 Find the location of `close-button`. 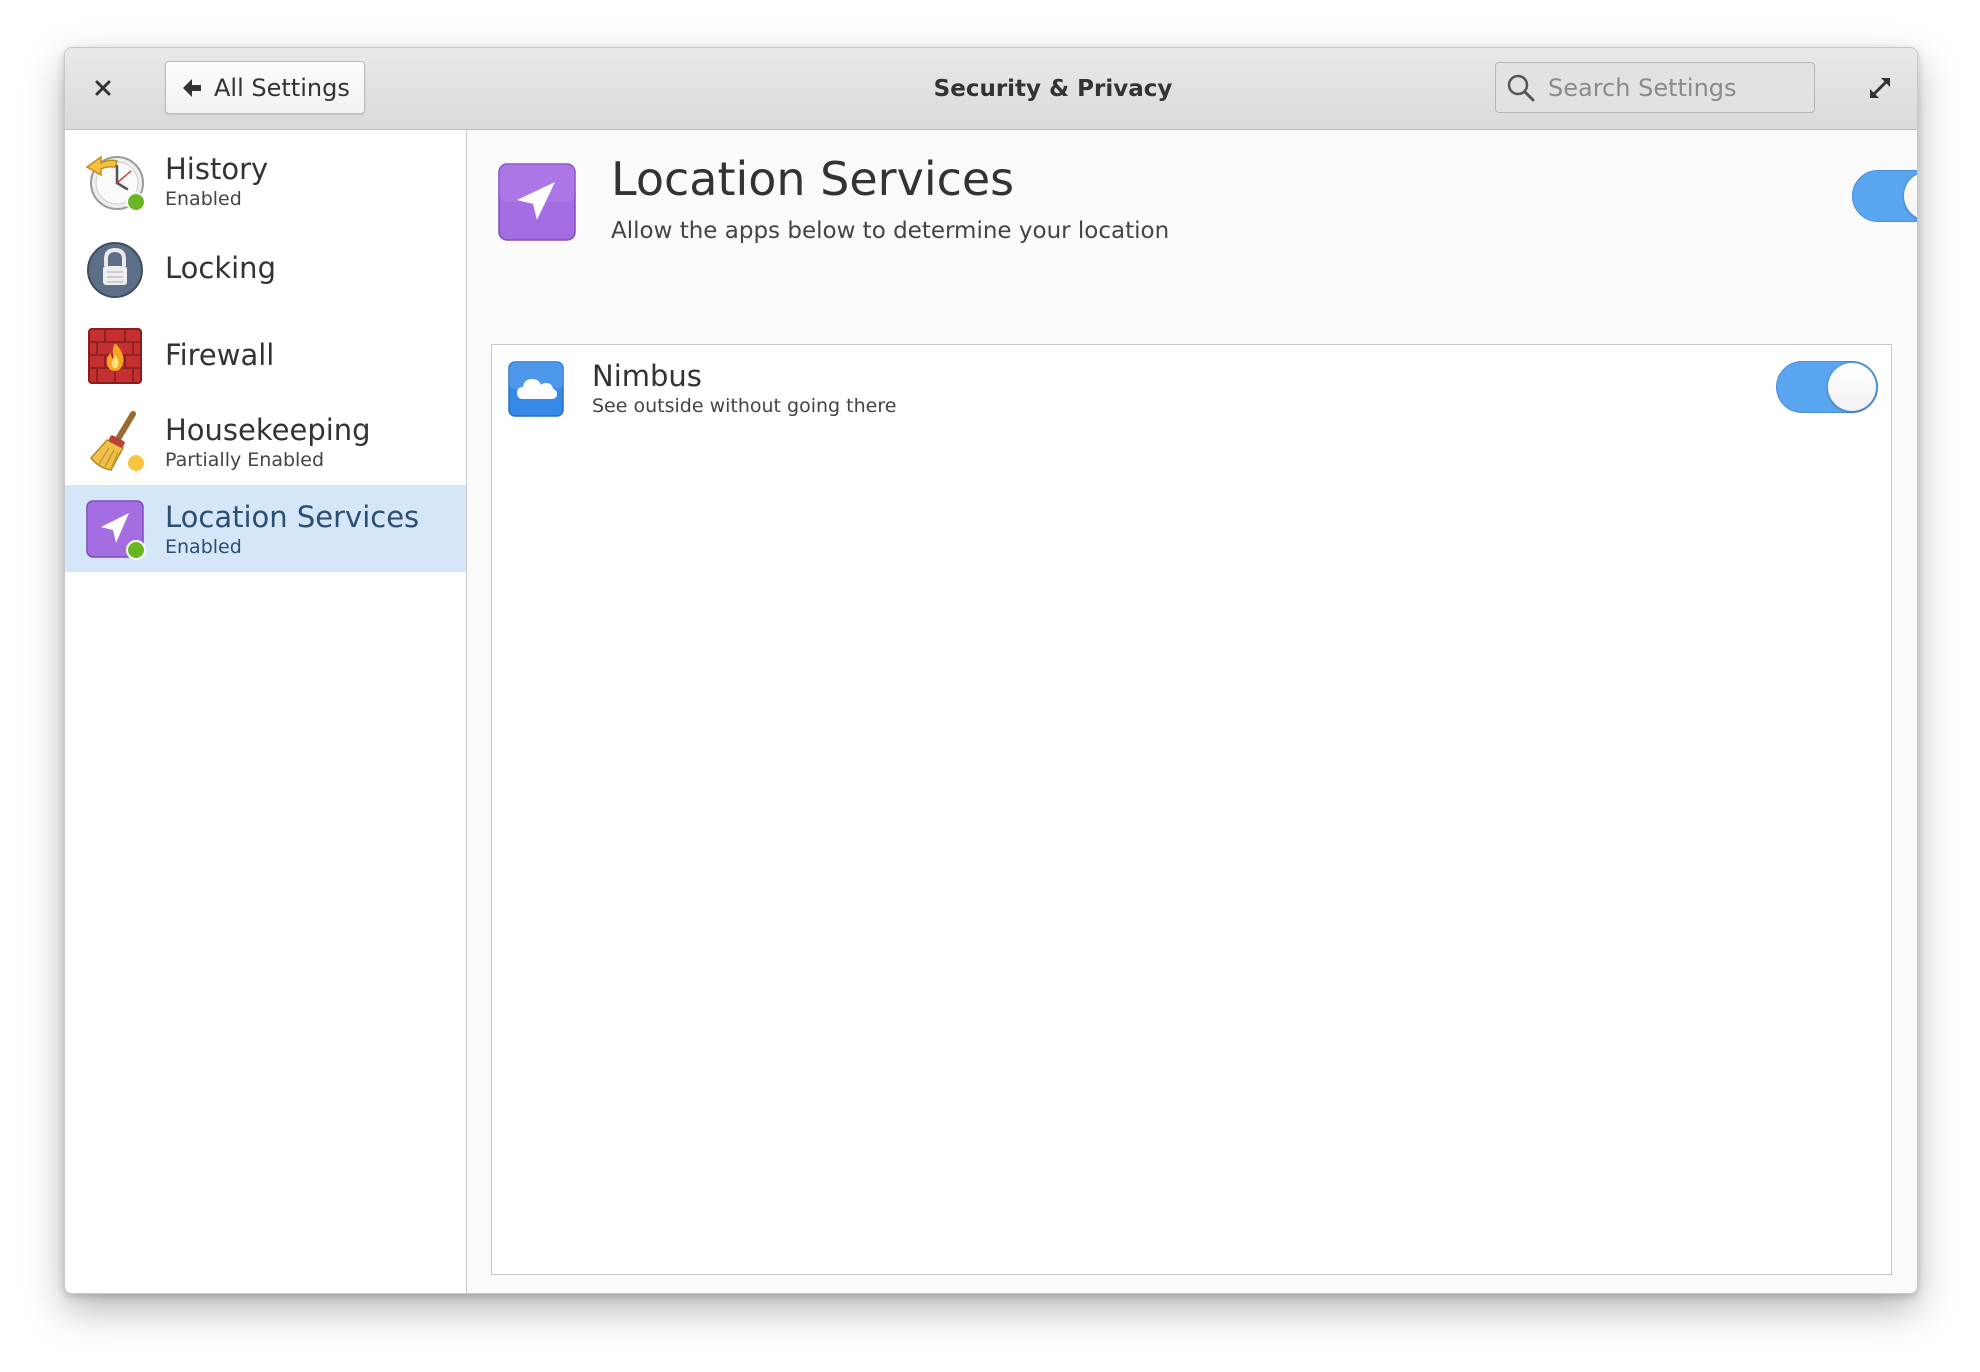

close-button is located at coordinates (103, 88).